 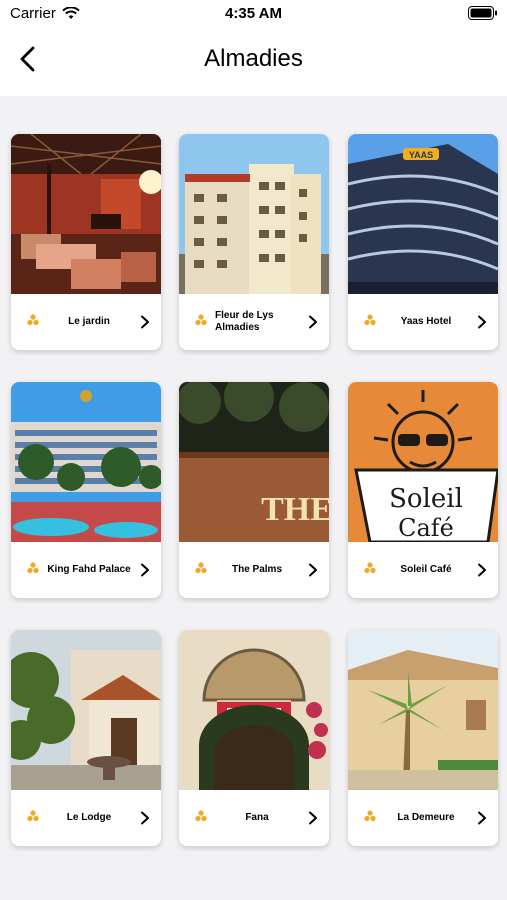 I want to click on card-footer: The Palms, so click(x=254, y=570).